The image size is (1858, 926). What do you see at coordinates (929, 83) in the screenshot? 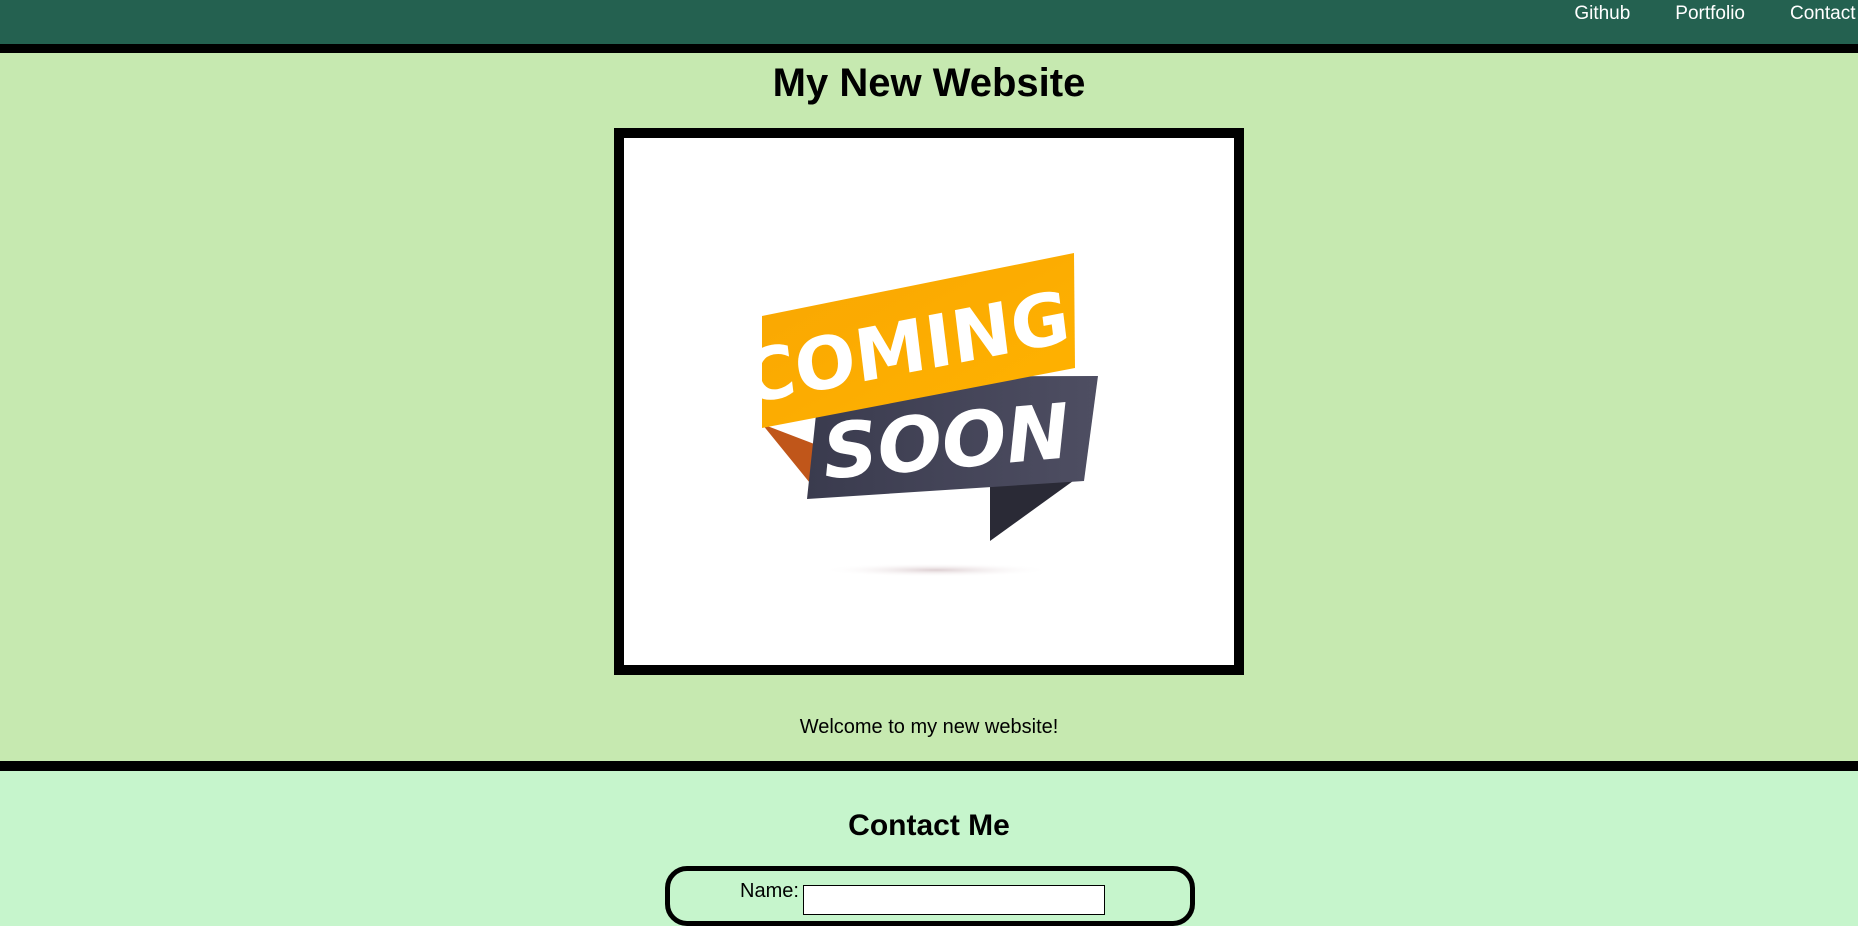
I see `page-title: My New Website` at bounding box center [929, 83].